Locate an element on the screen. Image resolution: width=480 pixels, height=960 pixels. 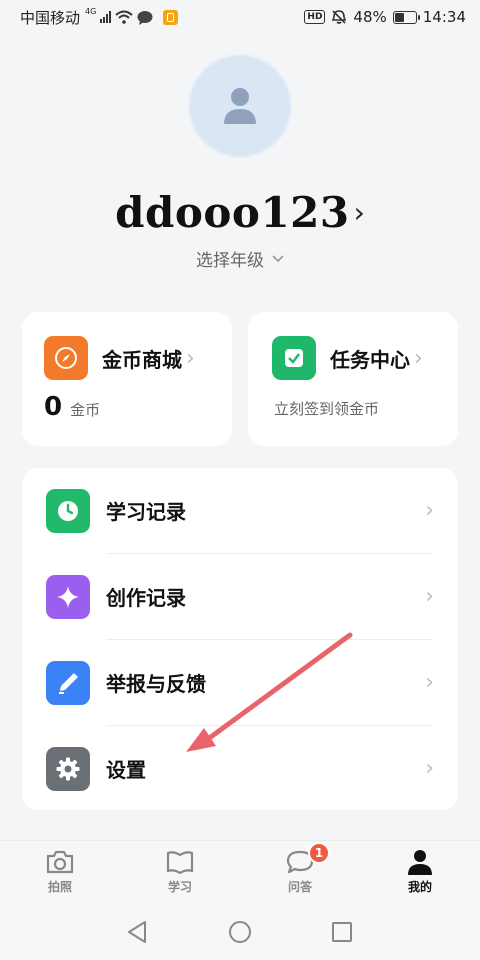
gear-icon is located at coordinates (68, 768).